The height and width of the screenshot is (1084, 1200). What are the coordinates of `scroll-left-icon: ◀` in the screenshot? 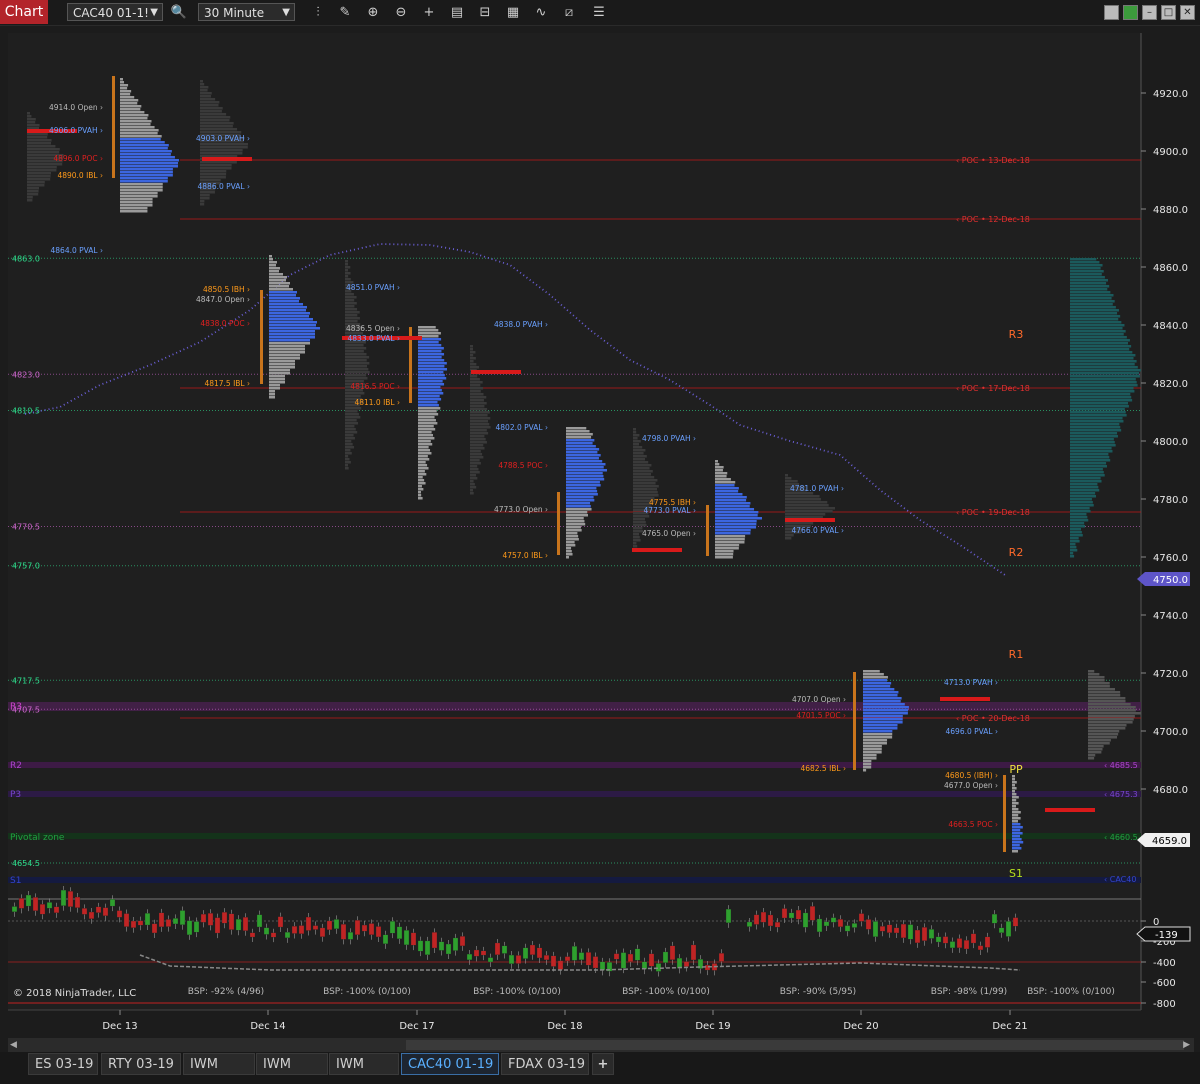 It's located at (13, 1045).